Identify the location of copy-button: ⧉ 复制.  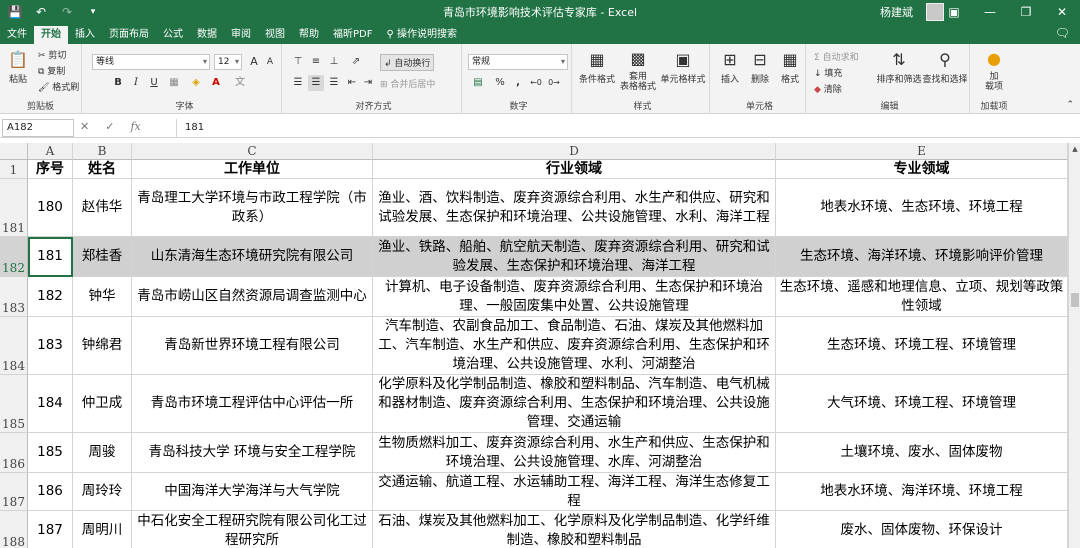
(51, 70).